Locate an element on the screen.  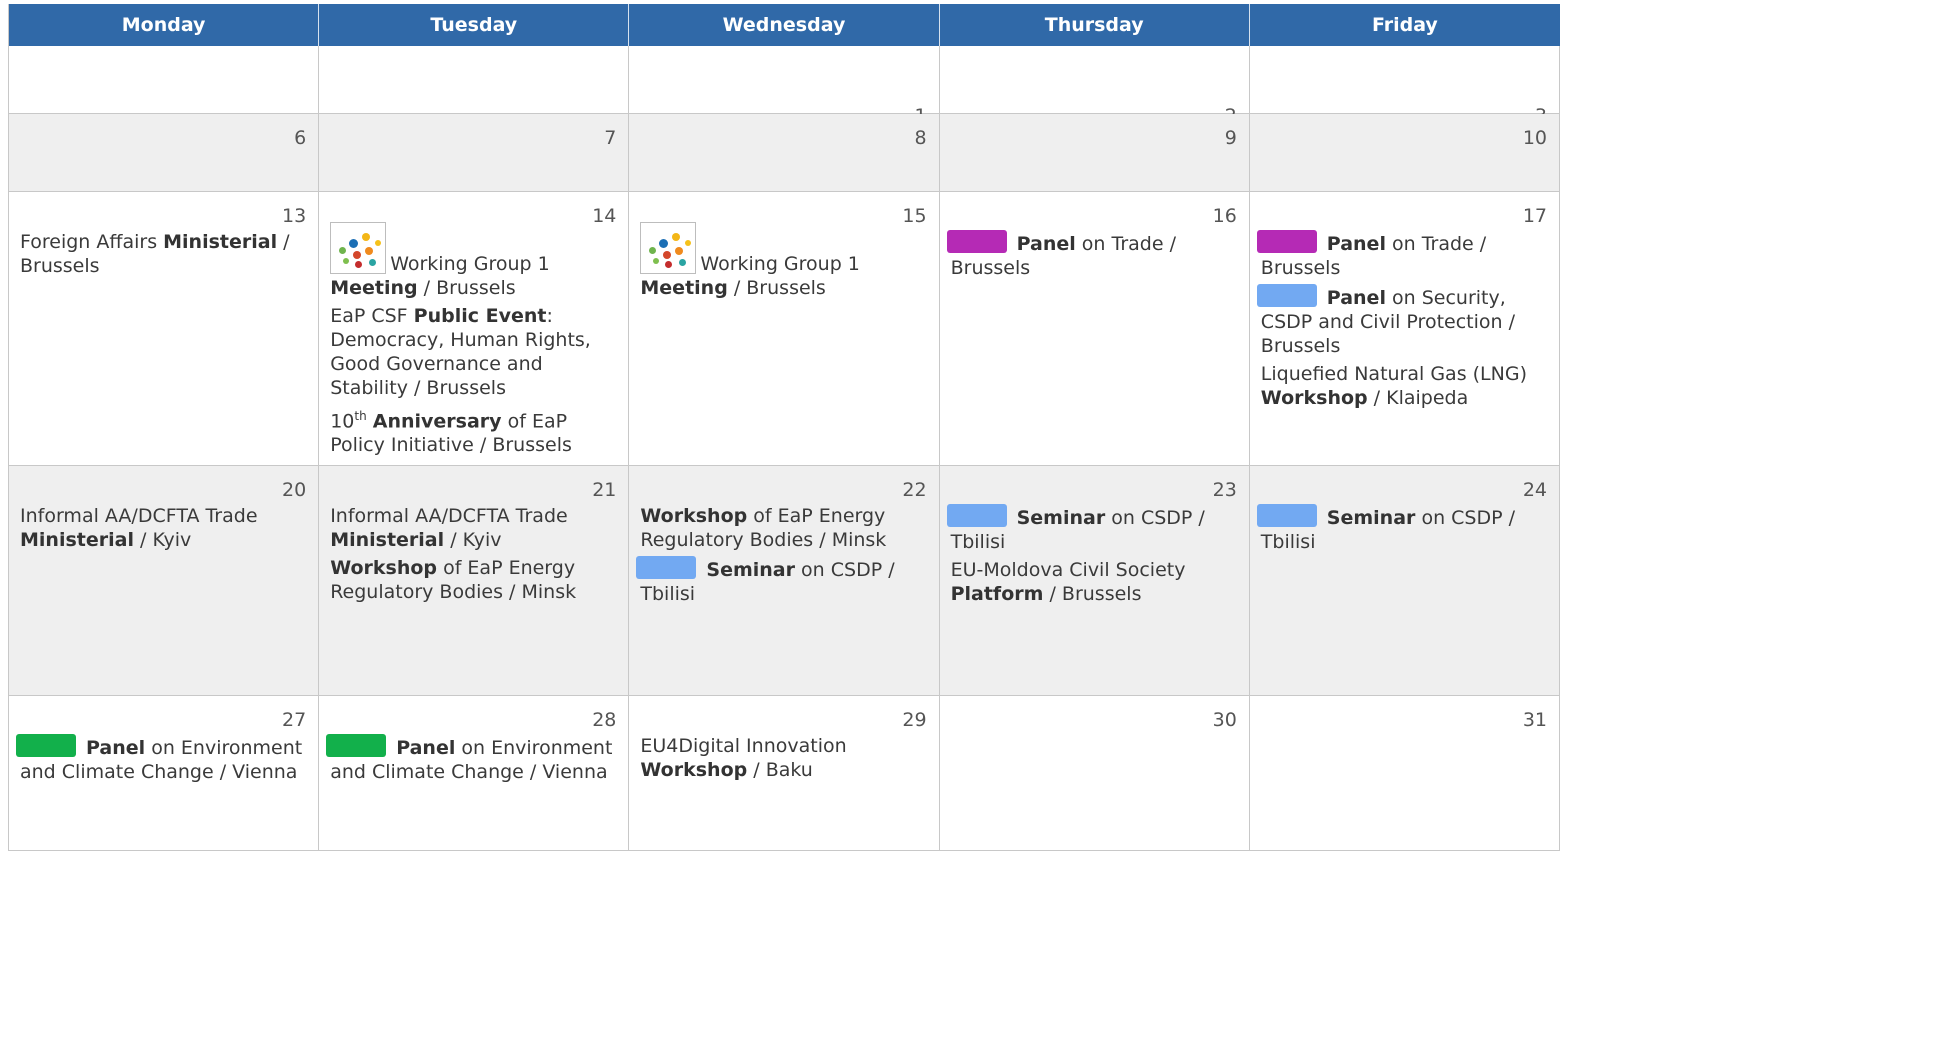
day-cell: 15 Working Group 1 Meeting / Brussels is located at coordinates (784, 329).